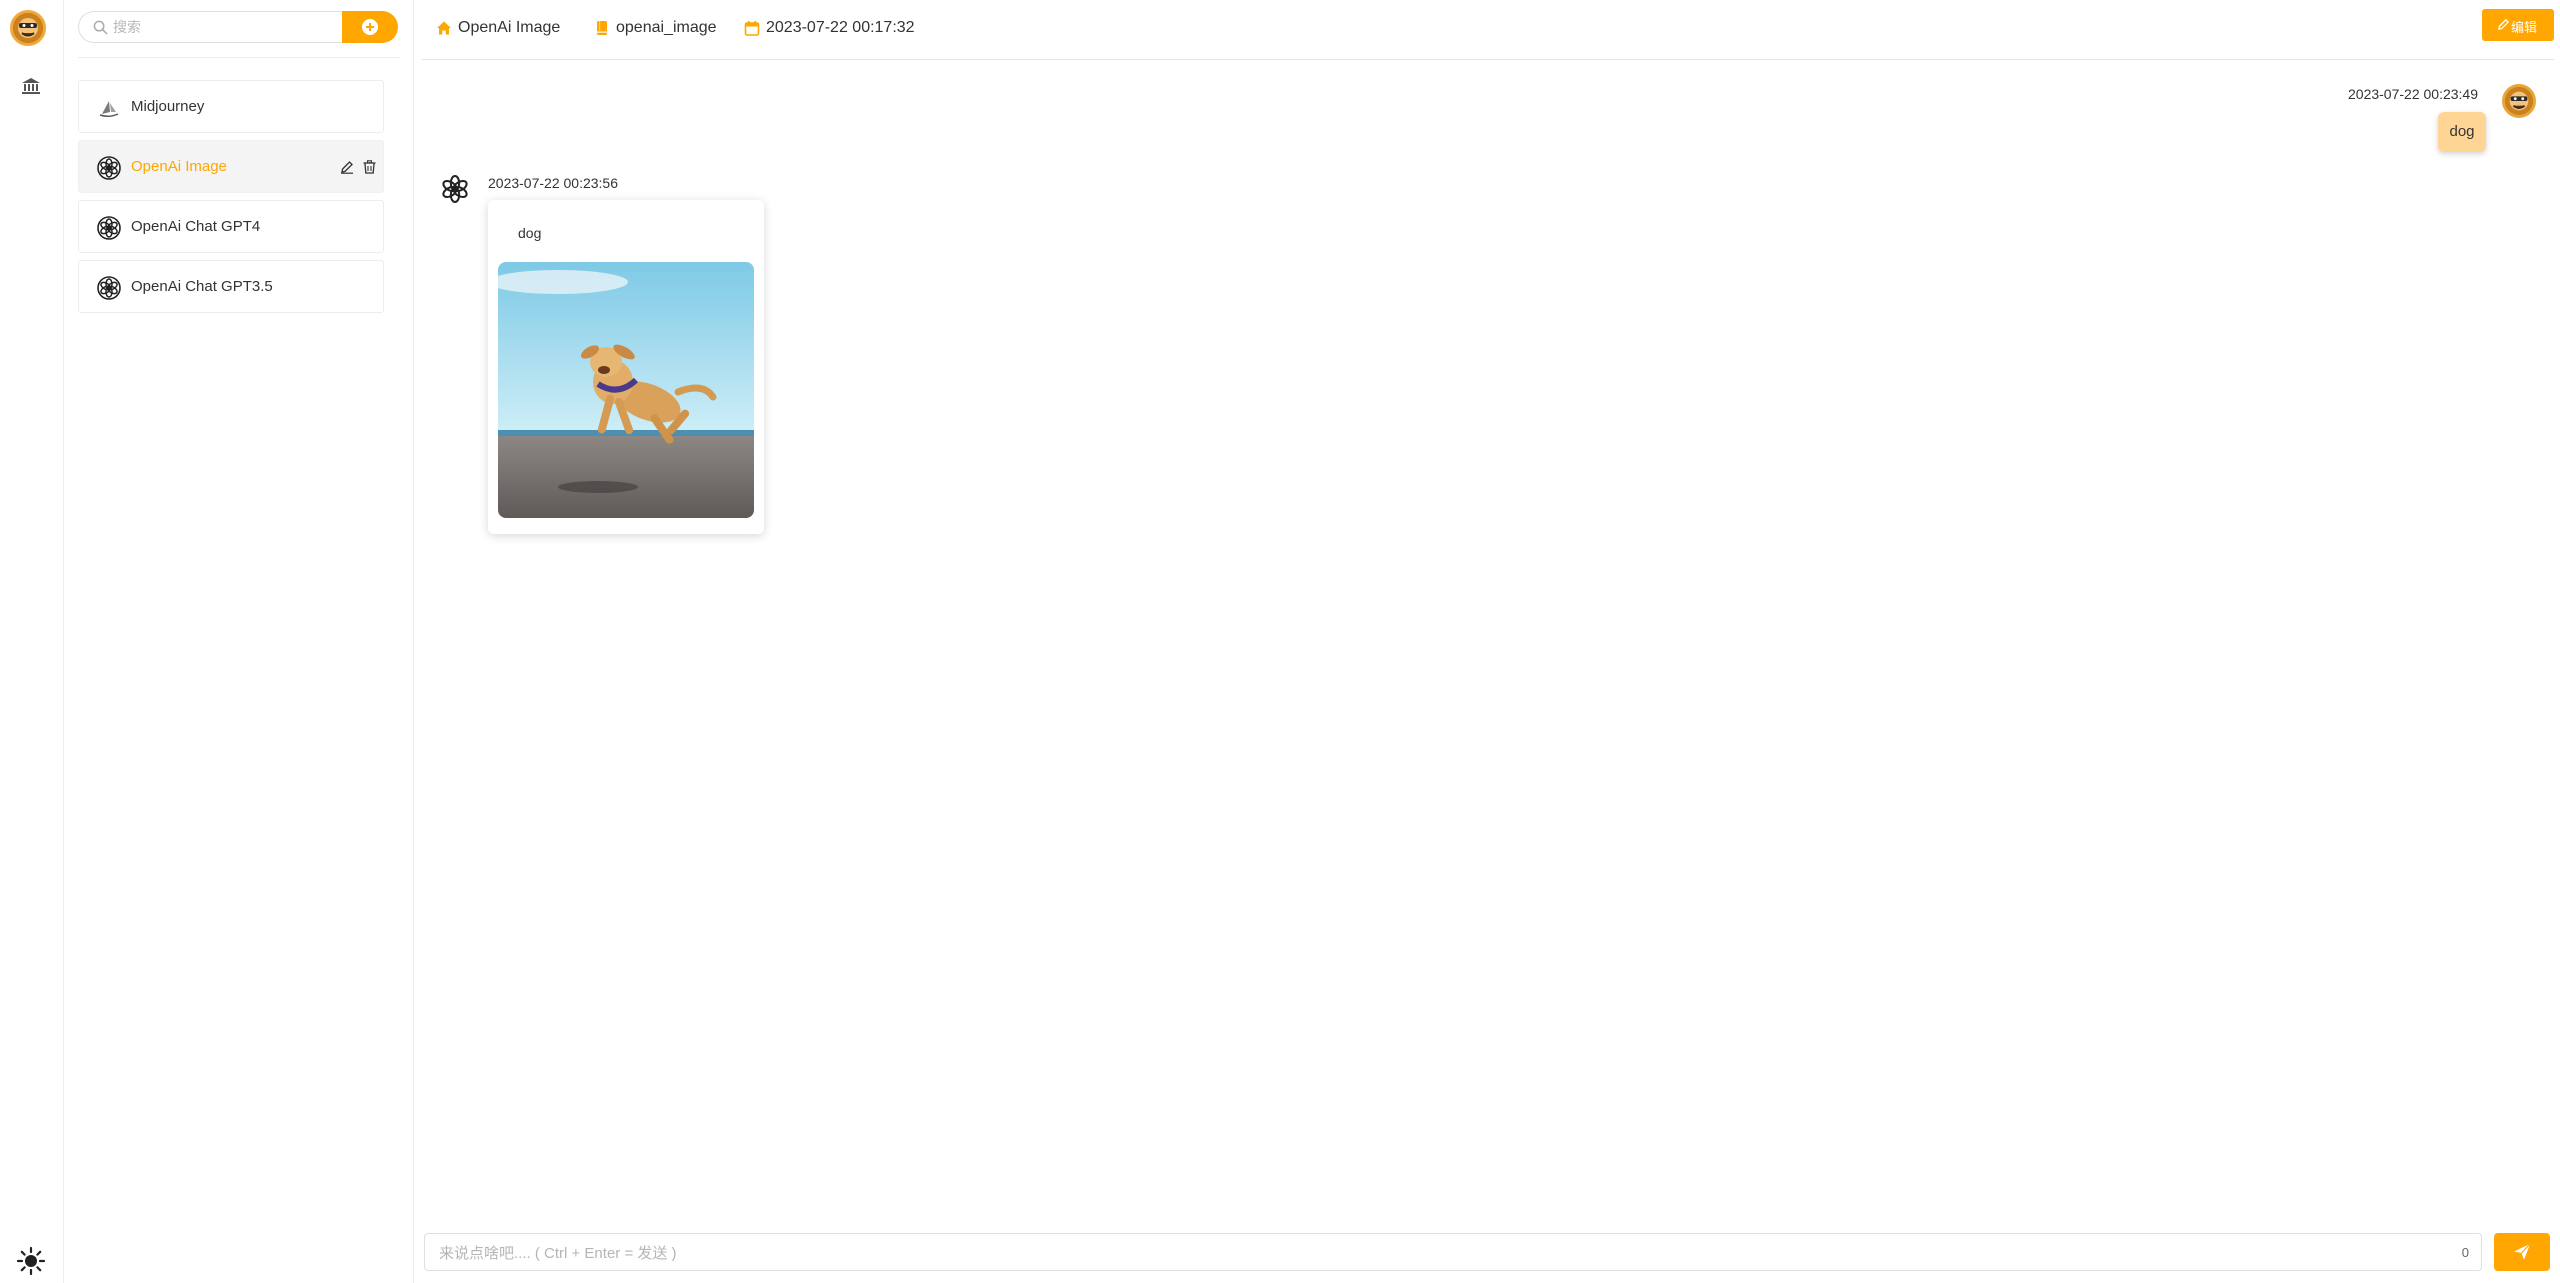 This screenshot has width=2560, height=1283. I want to click on session-item-openai-chat-gpt35: OpenAi Chat GPT3.5, so click(231, 286).